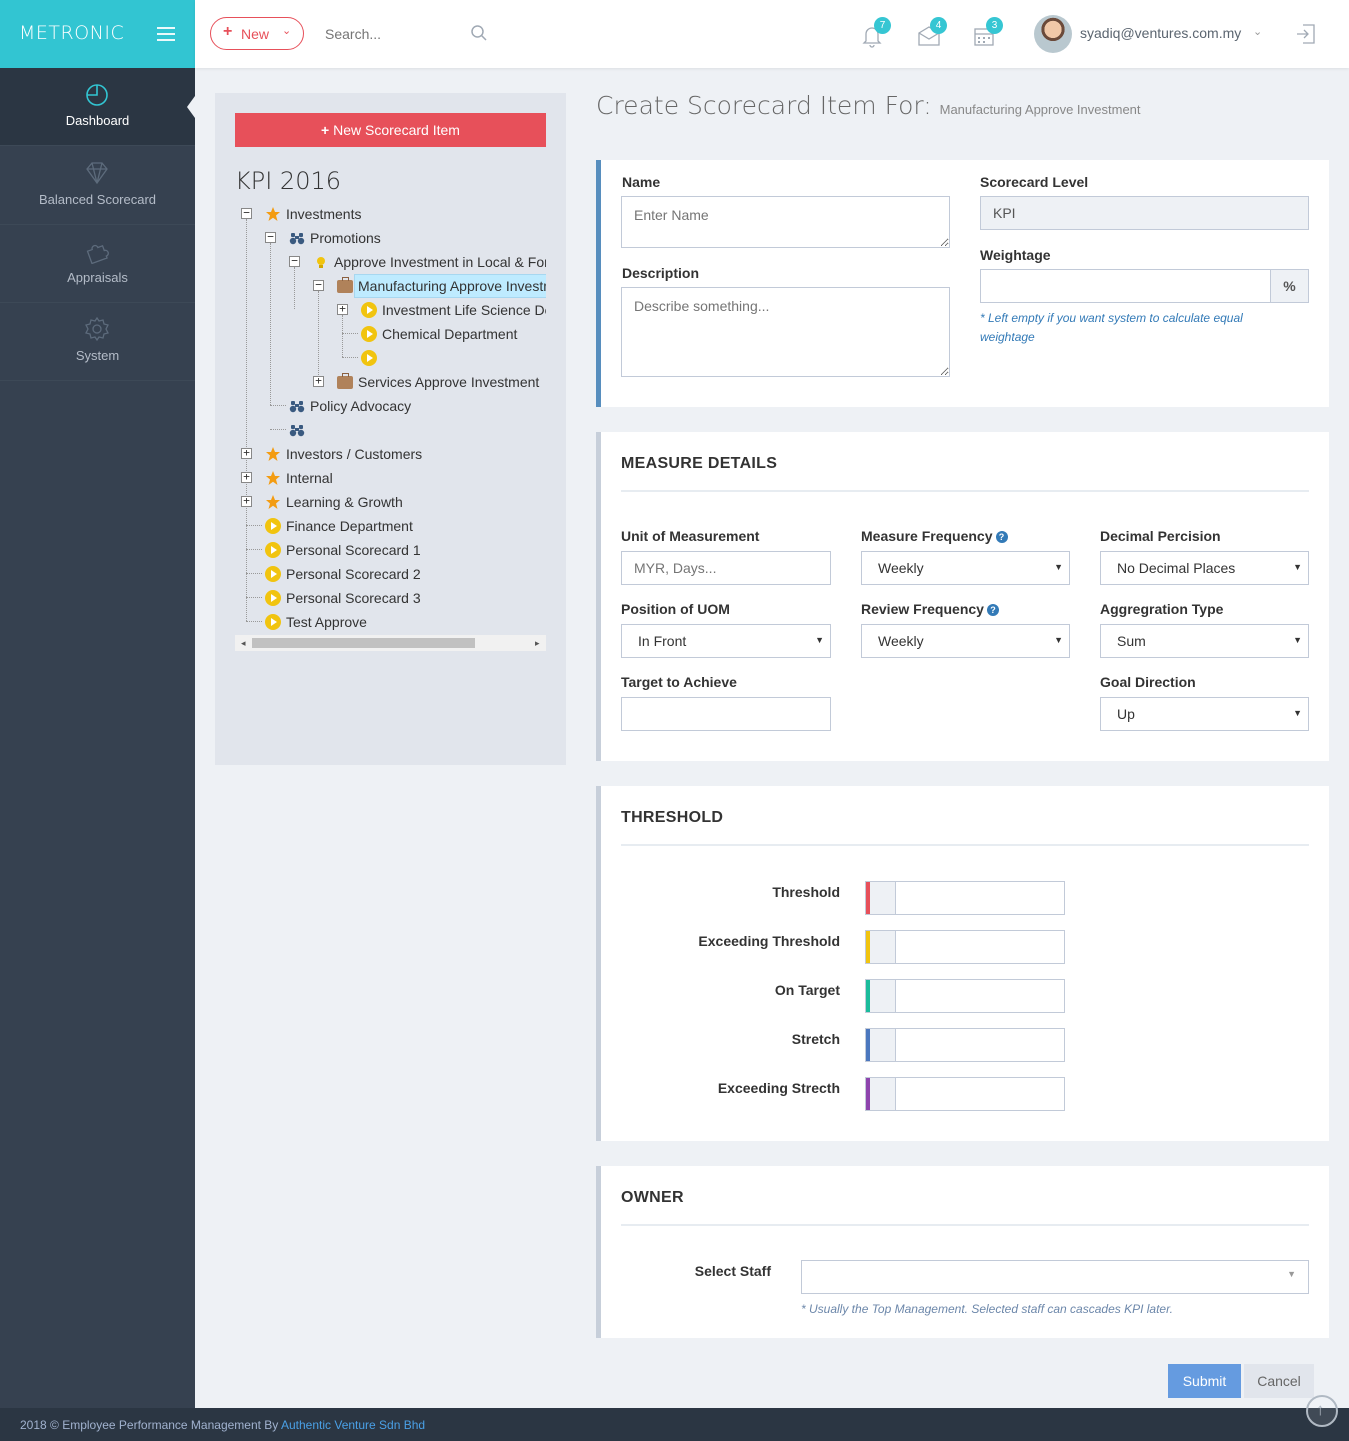 The width and height of the screenshot is (1349, 1441). Describe the element at coordinates (876, 32) in the screenshot. I see `notifications-button: 7` at that location.